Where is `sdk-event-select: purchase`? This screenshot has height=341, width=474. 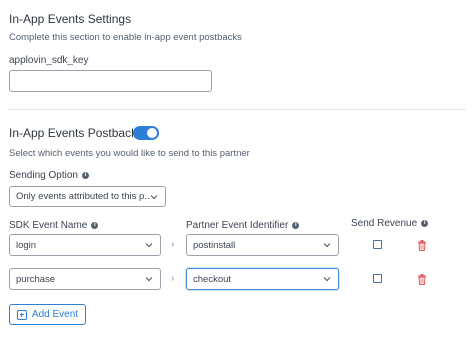 sdk-event-select: purchase is located at coordinates (85, 279).